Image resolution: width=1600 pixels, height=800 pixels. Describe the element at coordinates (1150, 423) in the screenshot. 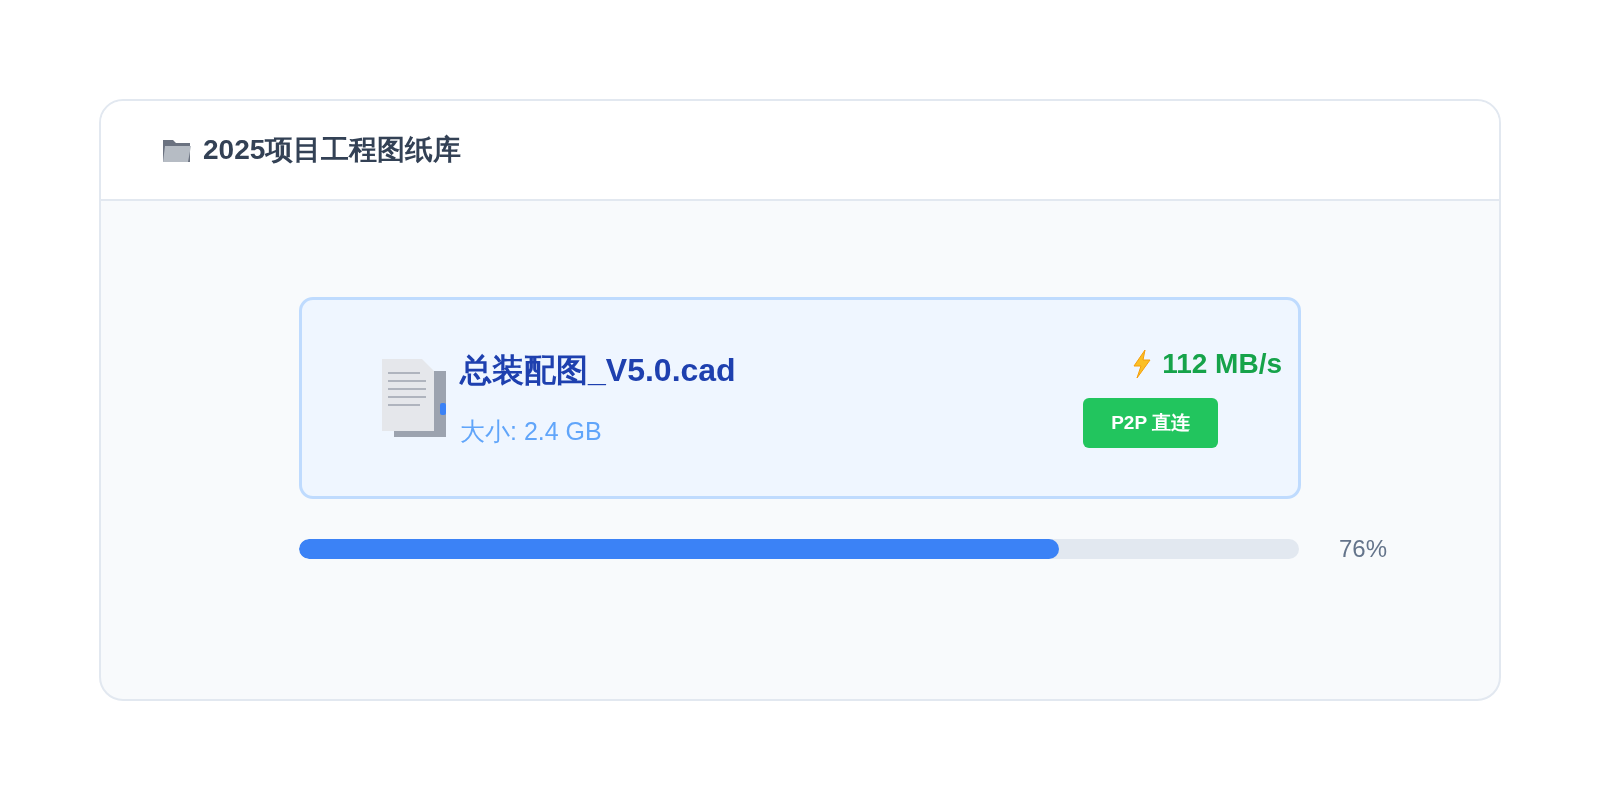

I see `connection-badge: P2P 直连` at that location.